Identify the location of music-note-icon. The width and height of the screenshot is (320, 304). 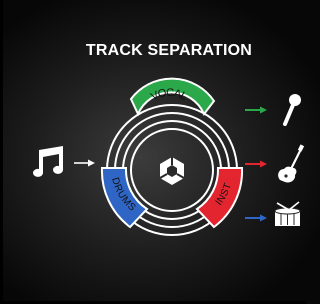
(48, 161).